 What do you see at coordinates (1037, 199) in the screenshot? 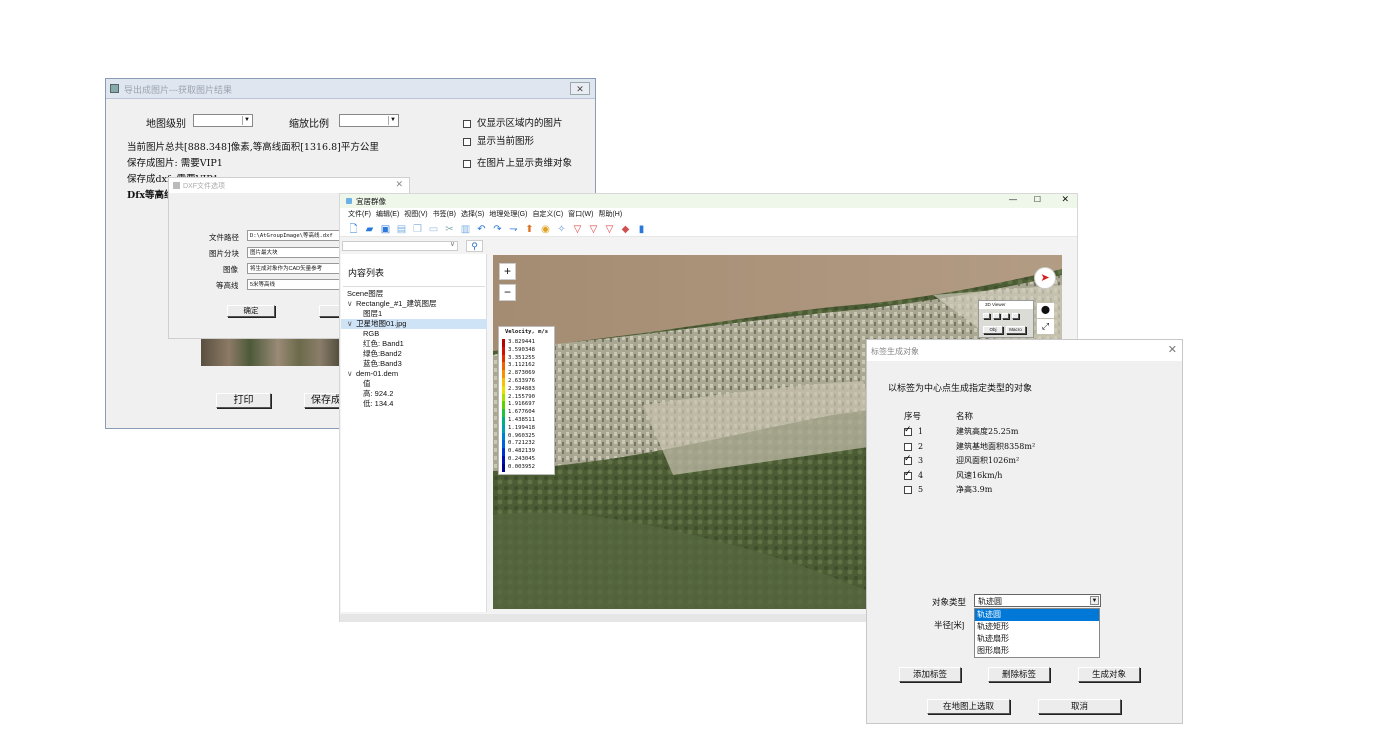
I see `maximize-icon: ☐` at bounding box center [1037, 199].